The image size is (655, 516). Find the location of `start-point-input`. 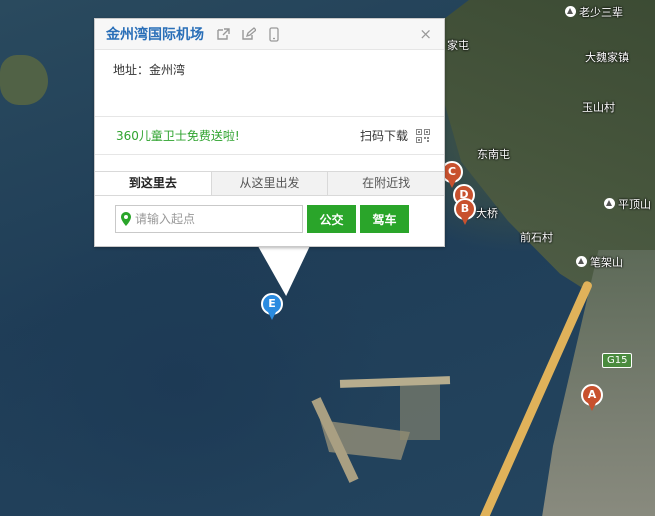

start-point-input is located at coordinates (215, 219).